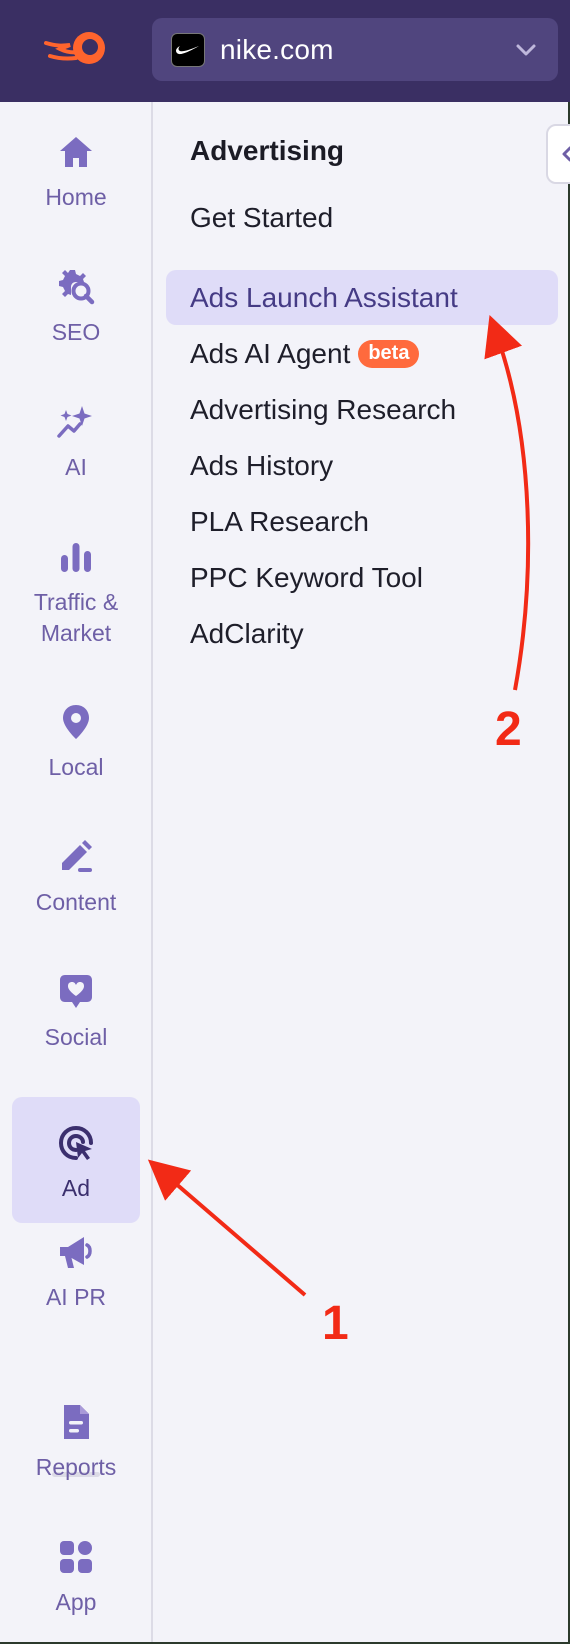 Image resolution: width=570 pixels, height=1644 pixels. I want to click on annotation-step-2: 2, so click(508, 729).